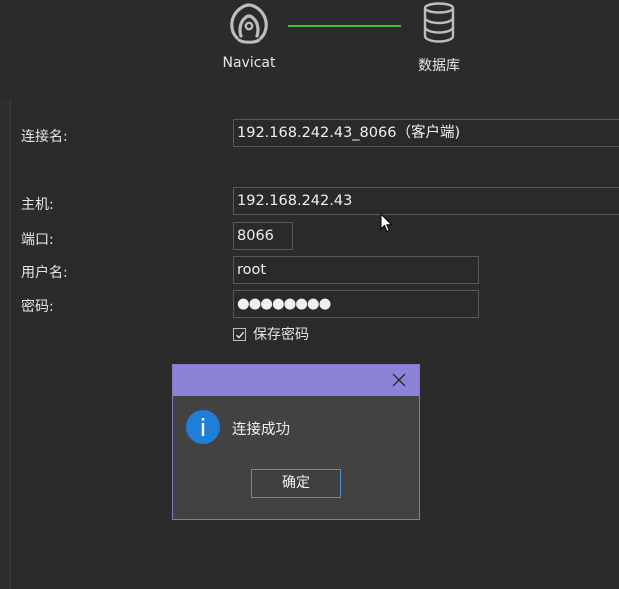 The height and width of the screenshot is (589, 619). What do you see at coordinates (296, 380) in the screenshot?
I see `dialog-titlebar` at bounding box center [296, 380].